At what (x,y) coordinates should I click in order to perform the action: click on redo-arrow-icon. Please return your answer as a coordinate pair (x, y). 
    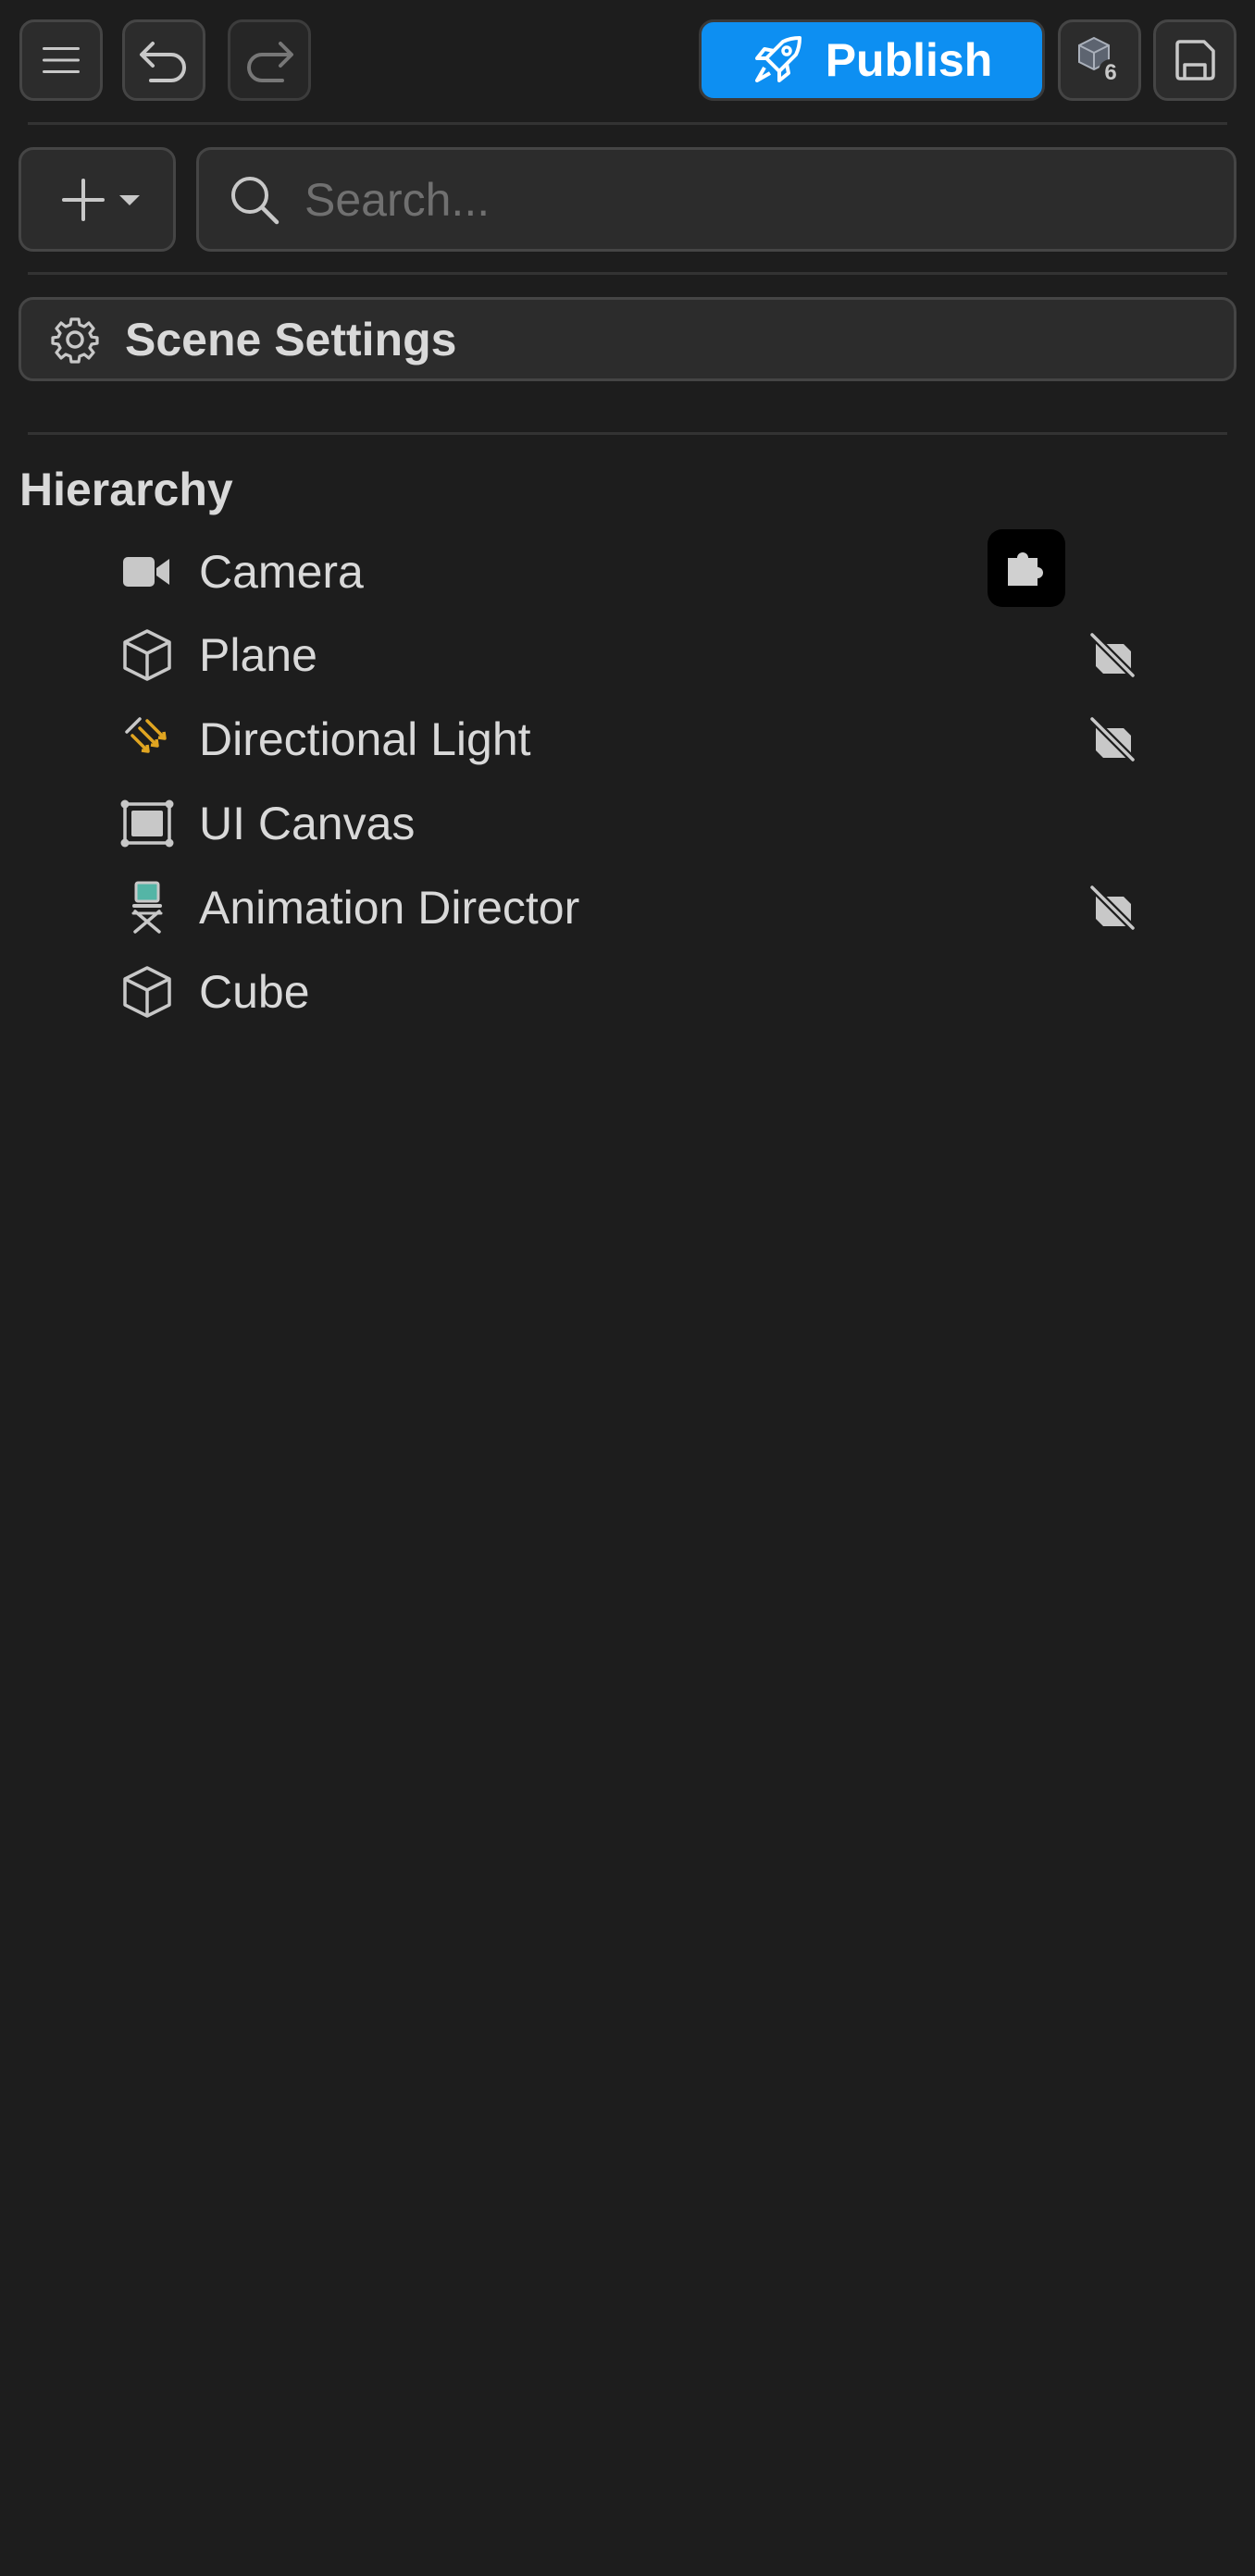
    Looking at the image, I should click on (270, 62).